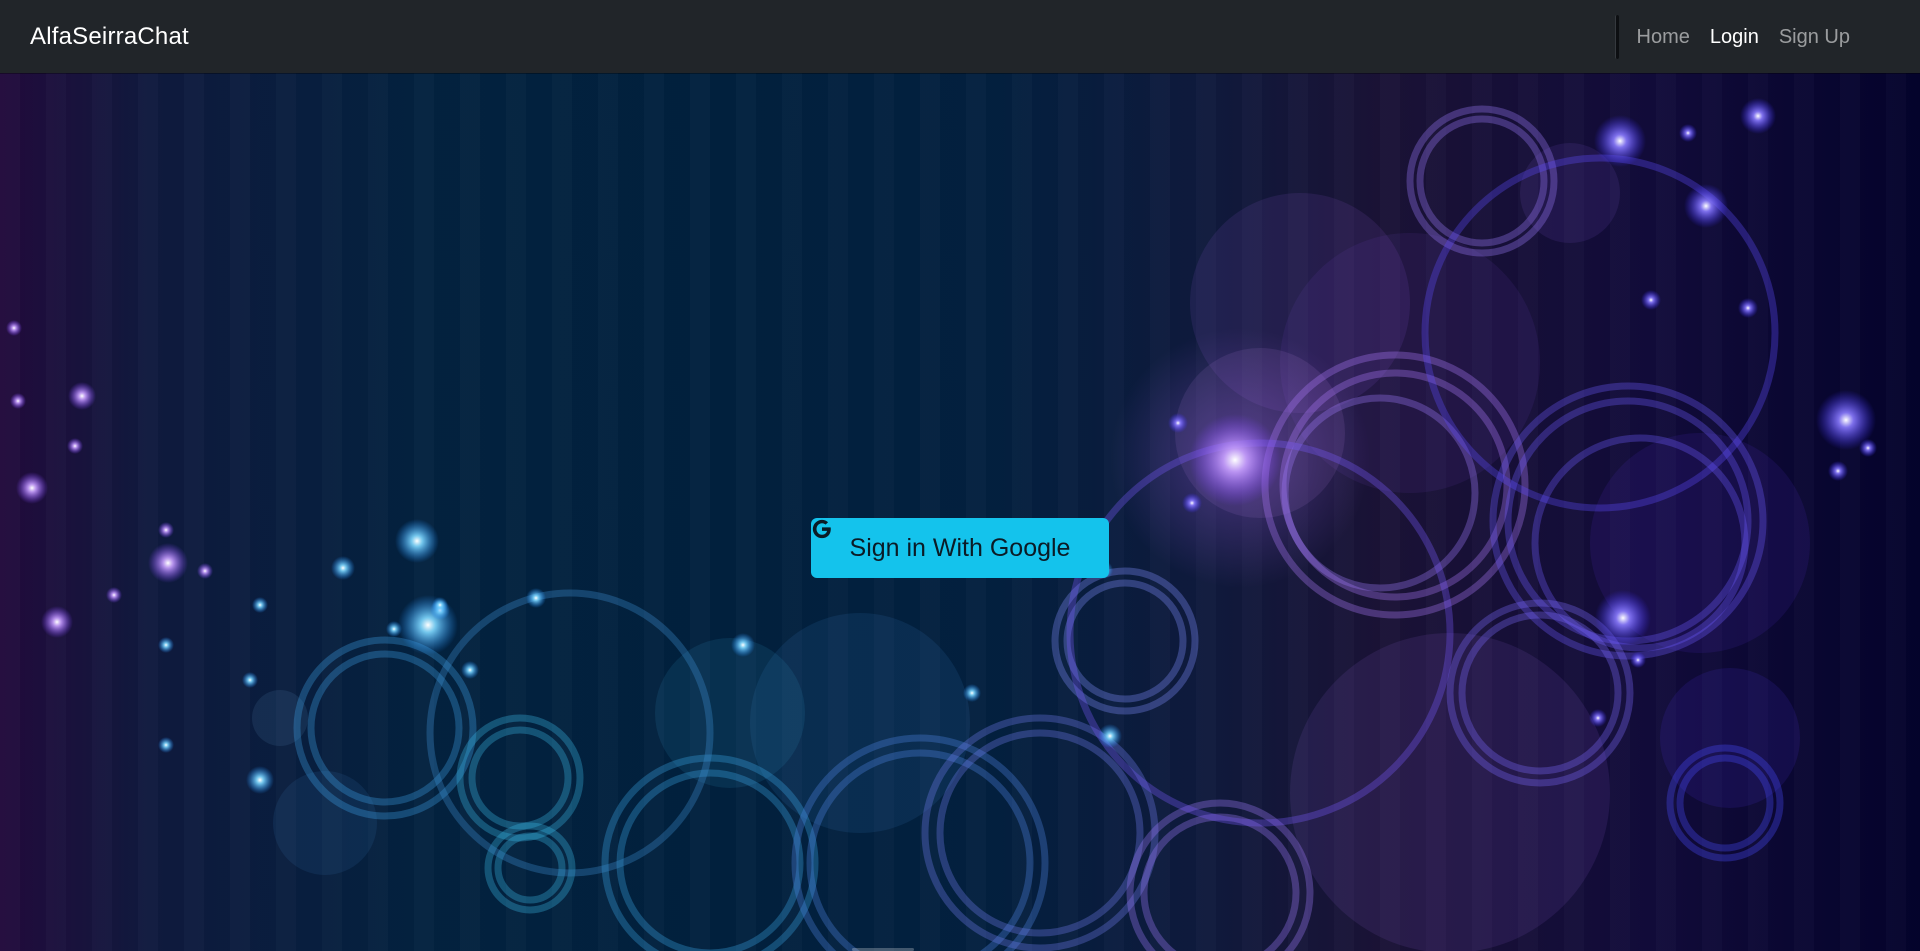 The image size is (1920, 951). What do you see at coordinates (821, 529) in the screenshot?
I see `google-g-icon` at bounding box center [821, 529].